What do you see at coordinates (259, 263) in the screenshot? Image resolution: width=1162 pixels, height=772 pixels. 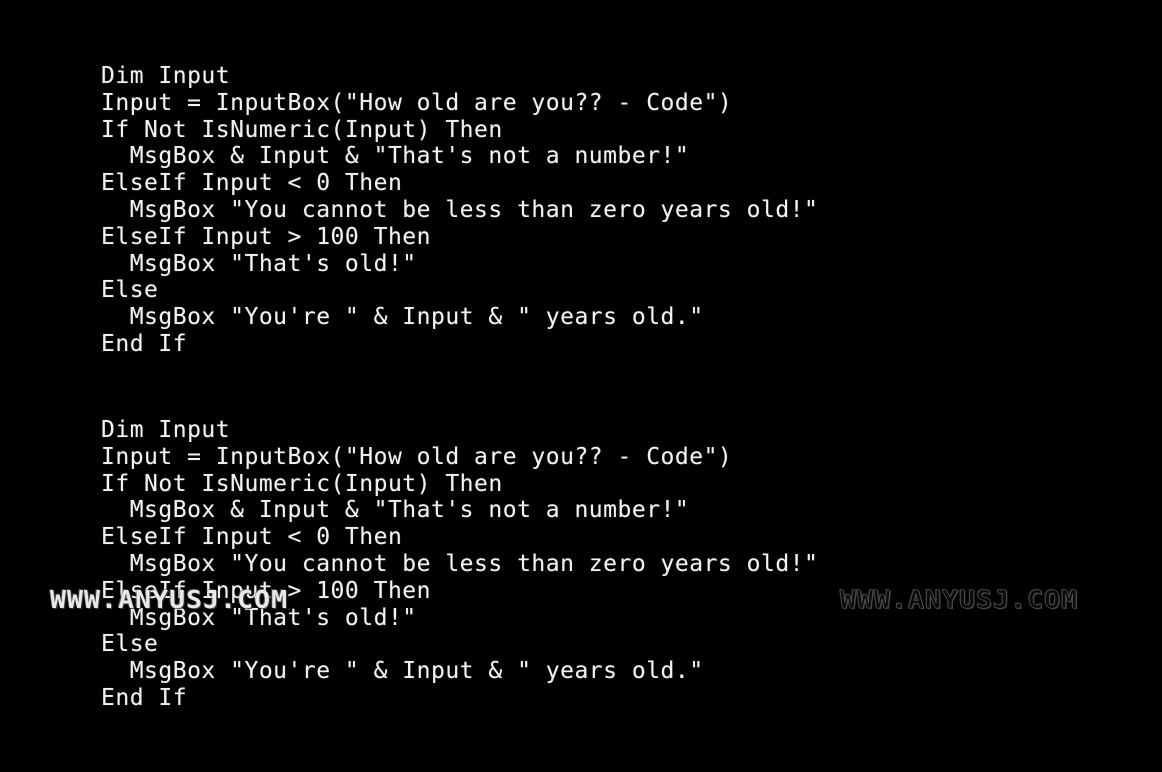 I see `code-line: MsgBox "That's old!"` at bounding box center [259, 263].